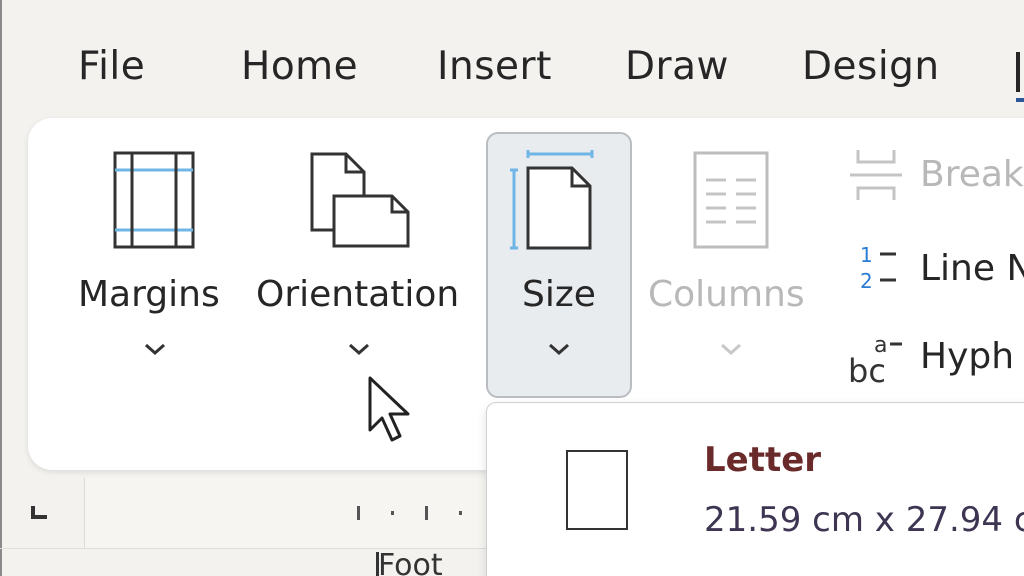 Image resolution: width=1024 pixels, height=576 pixels. I want to click on columns-icon, so click(731, 200).